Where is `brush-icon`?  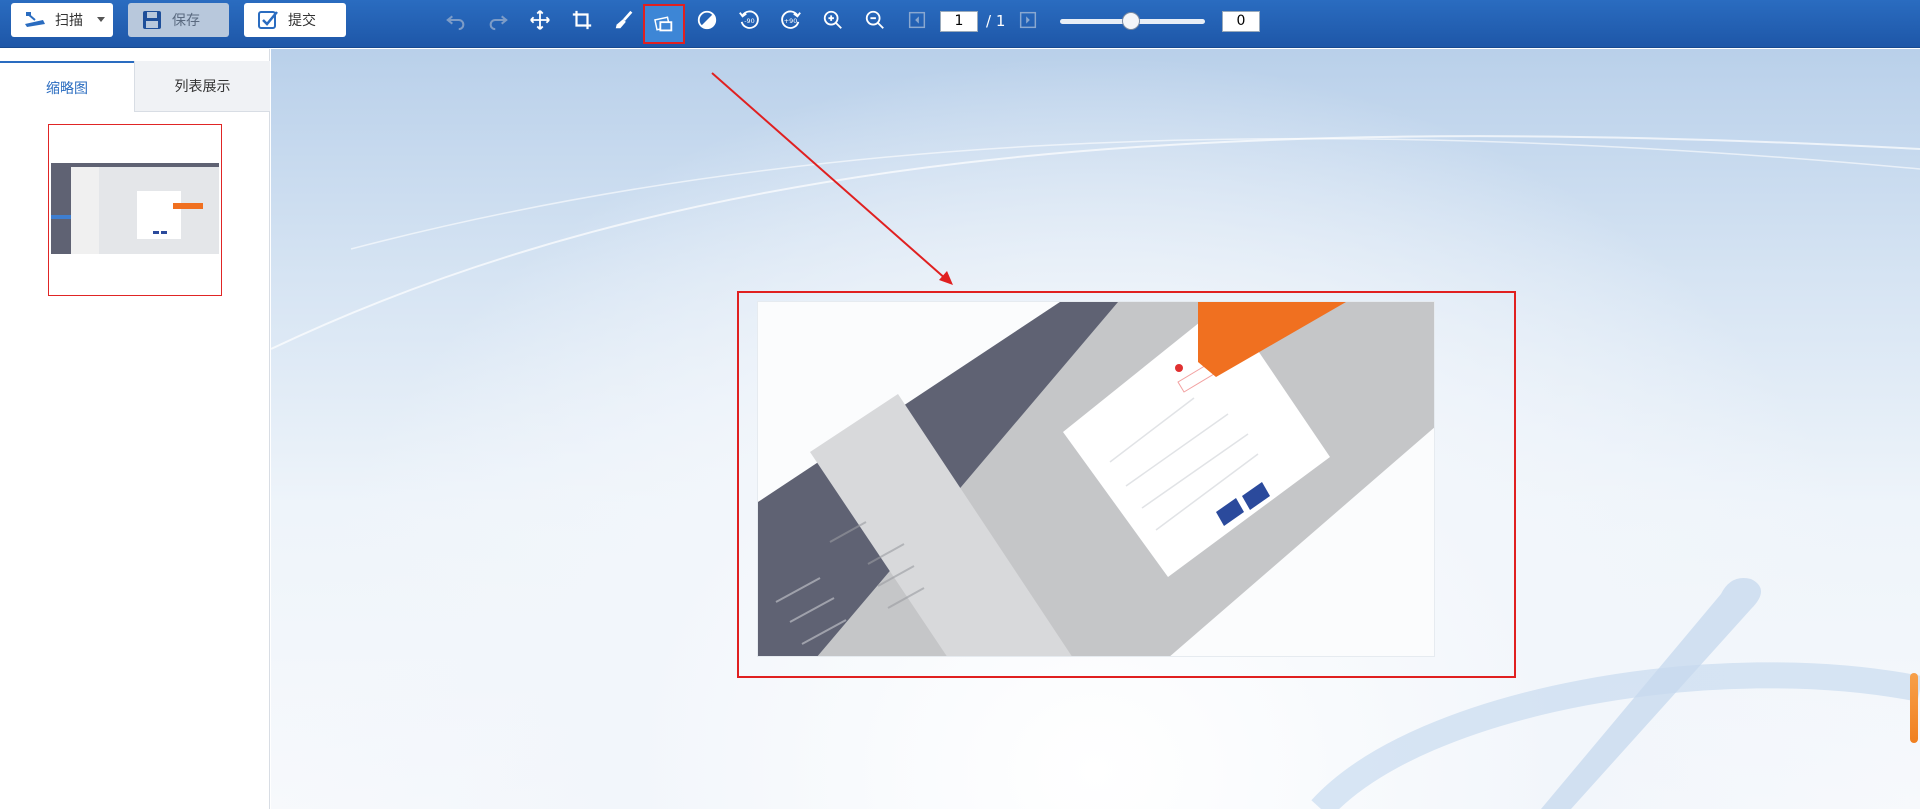
brush-icon is located at coordinates (624, 19).